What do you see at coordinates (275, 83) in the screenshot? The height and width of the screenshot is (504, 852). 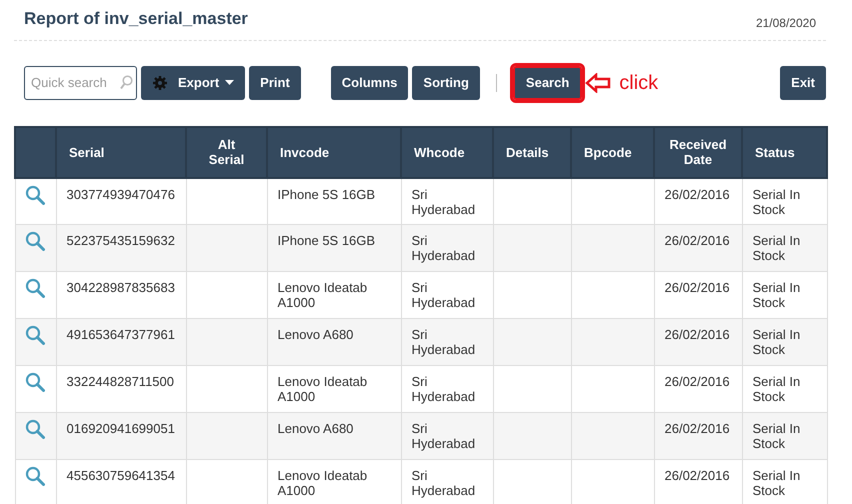 I see `toolbar-button: Print` at bounding box center [275, 83].